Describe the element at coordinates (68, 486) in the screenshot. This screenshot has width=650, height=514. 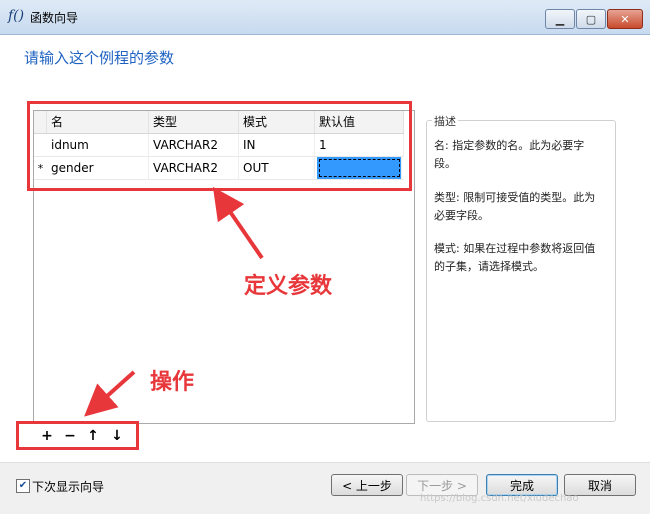
I see `show-wizard-label: 下次显示向导` at that location.